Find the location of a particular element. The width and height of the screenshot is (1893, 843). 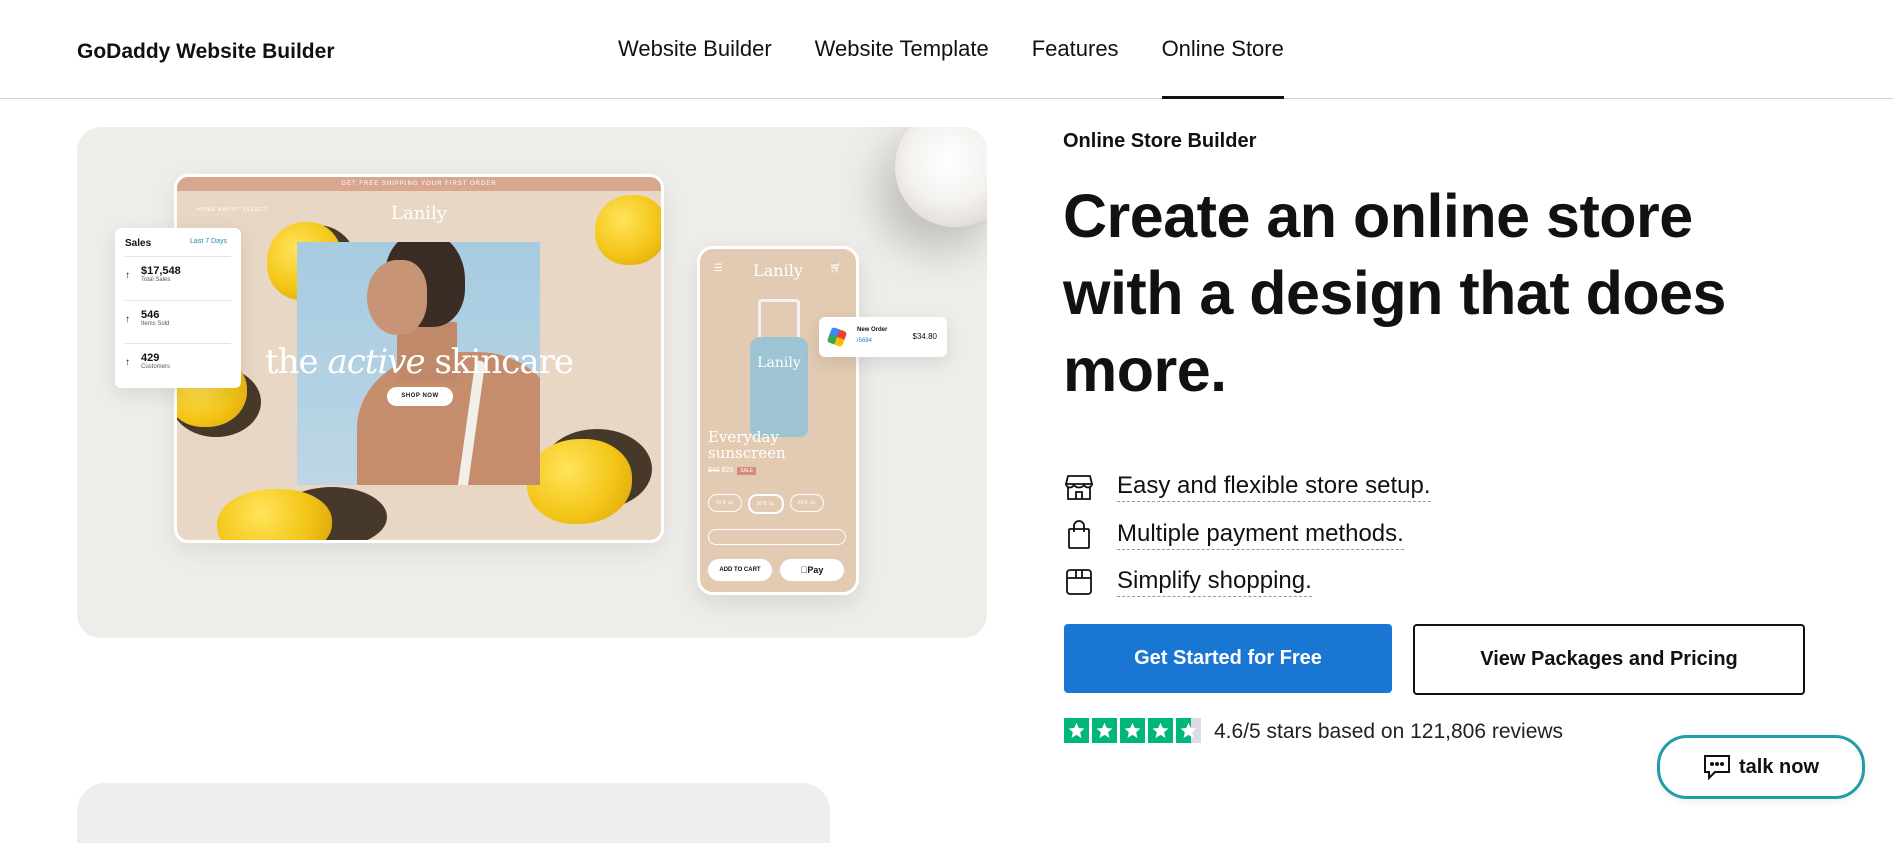

sales-stat: ↑ 429 Customers is located at coordinates (178, 356).